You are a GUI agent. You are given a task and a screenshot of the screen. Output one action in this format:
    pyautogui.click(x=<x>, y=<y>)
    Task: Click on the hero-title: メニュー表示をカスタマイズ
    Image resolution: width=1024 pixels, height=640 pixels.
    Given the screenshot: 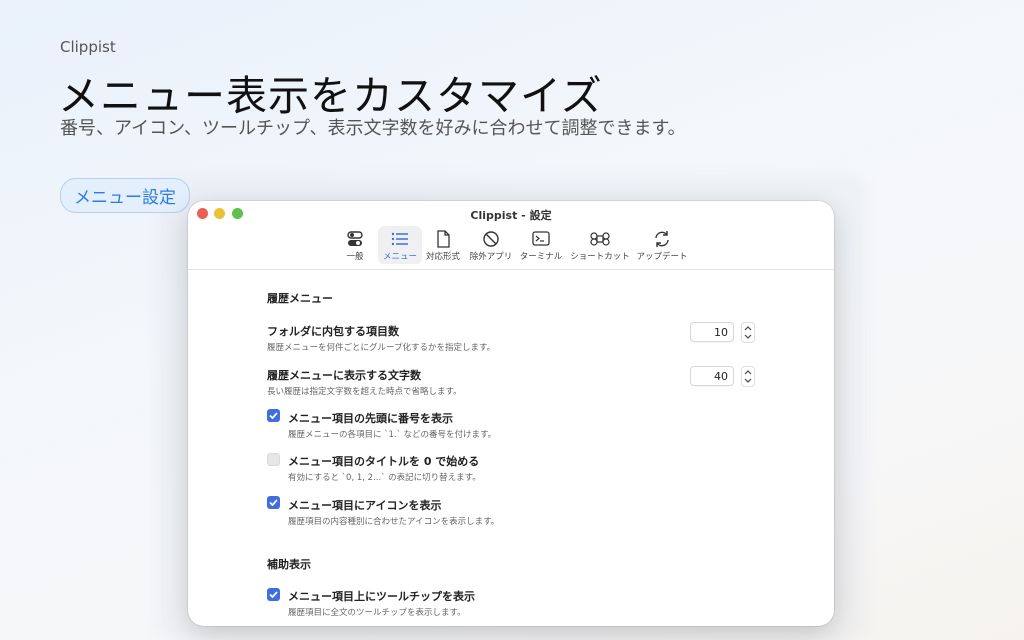 What is the action you would take?
    pyautogui.click(x=330, y=96)
    